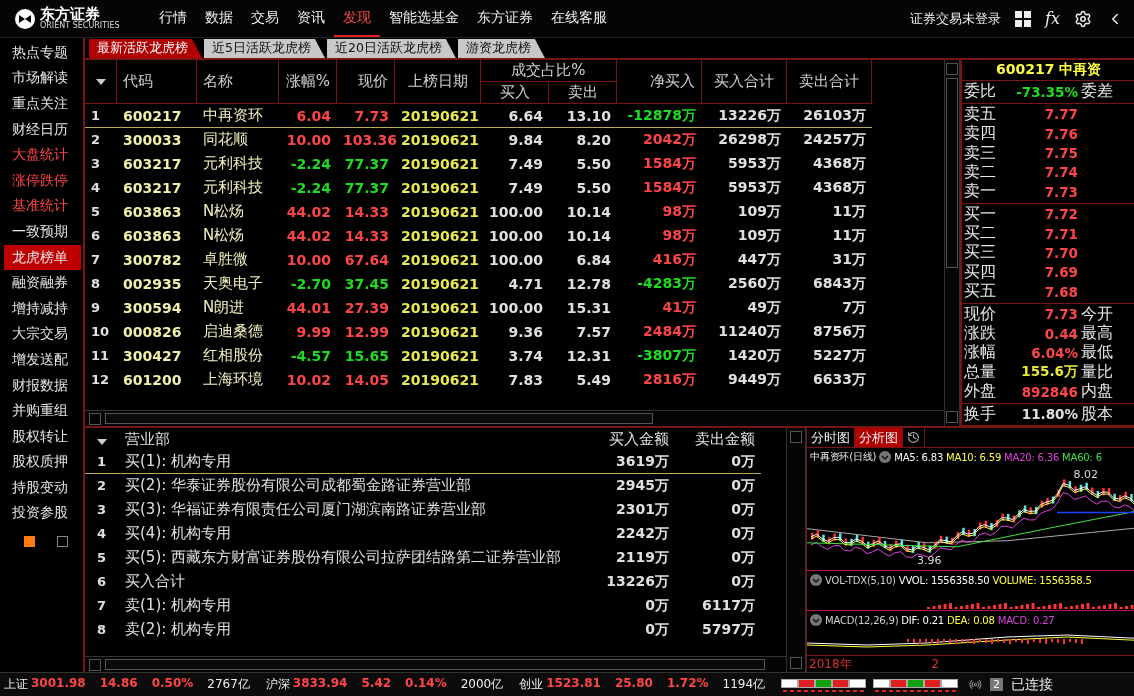 The width and height of the screenshot is (1134, 696). What do you see at coordinates (980, 134) in the screenshot?
I see `quote-label: 卖四` at bounding box center [980, 134].